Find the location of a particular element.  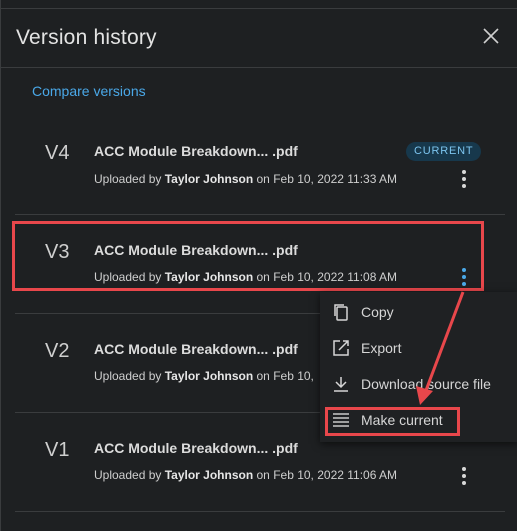

uploaded-date: on Feb 10, is located at coordinates (283, 376).